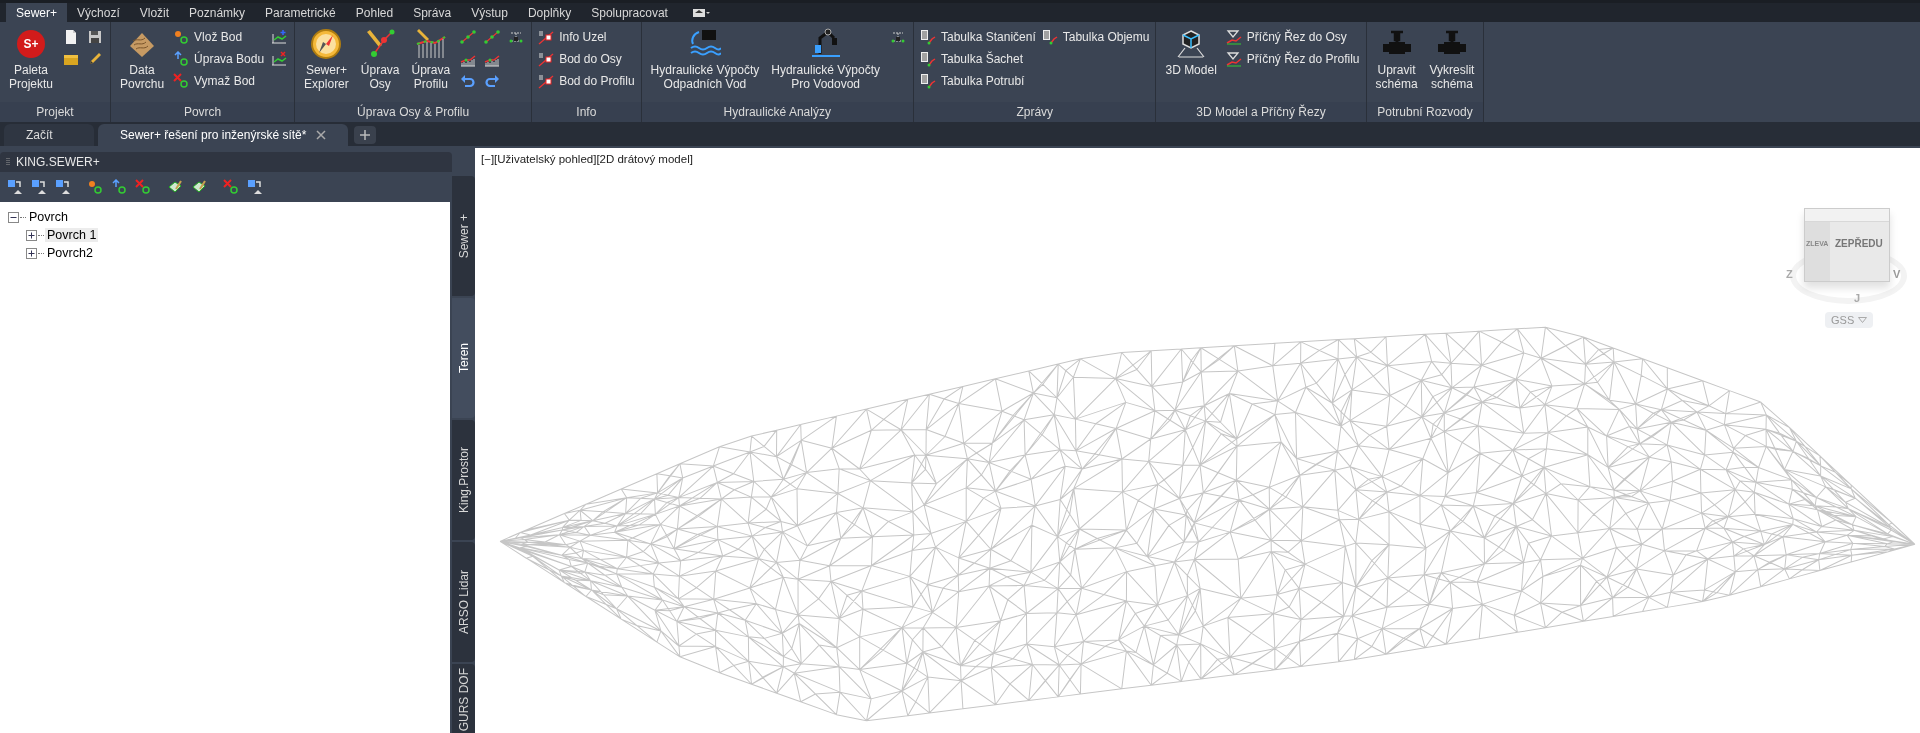 The width and height of the screenshot is (1920, 733). Describe the element at coordinates (978, 59) in the screenshot. I see `ribbon-button: Tabulka Šachet` at that location.